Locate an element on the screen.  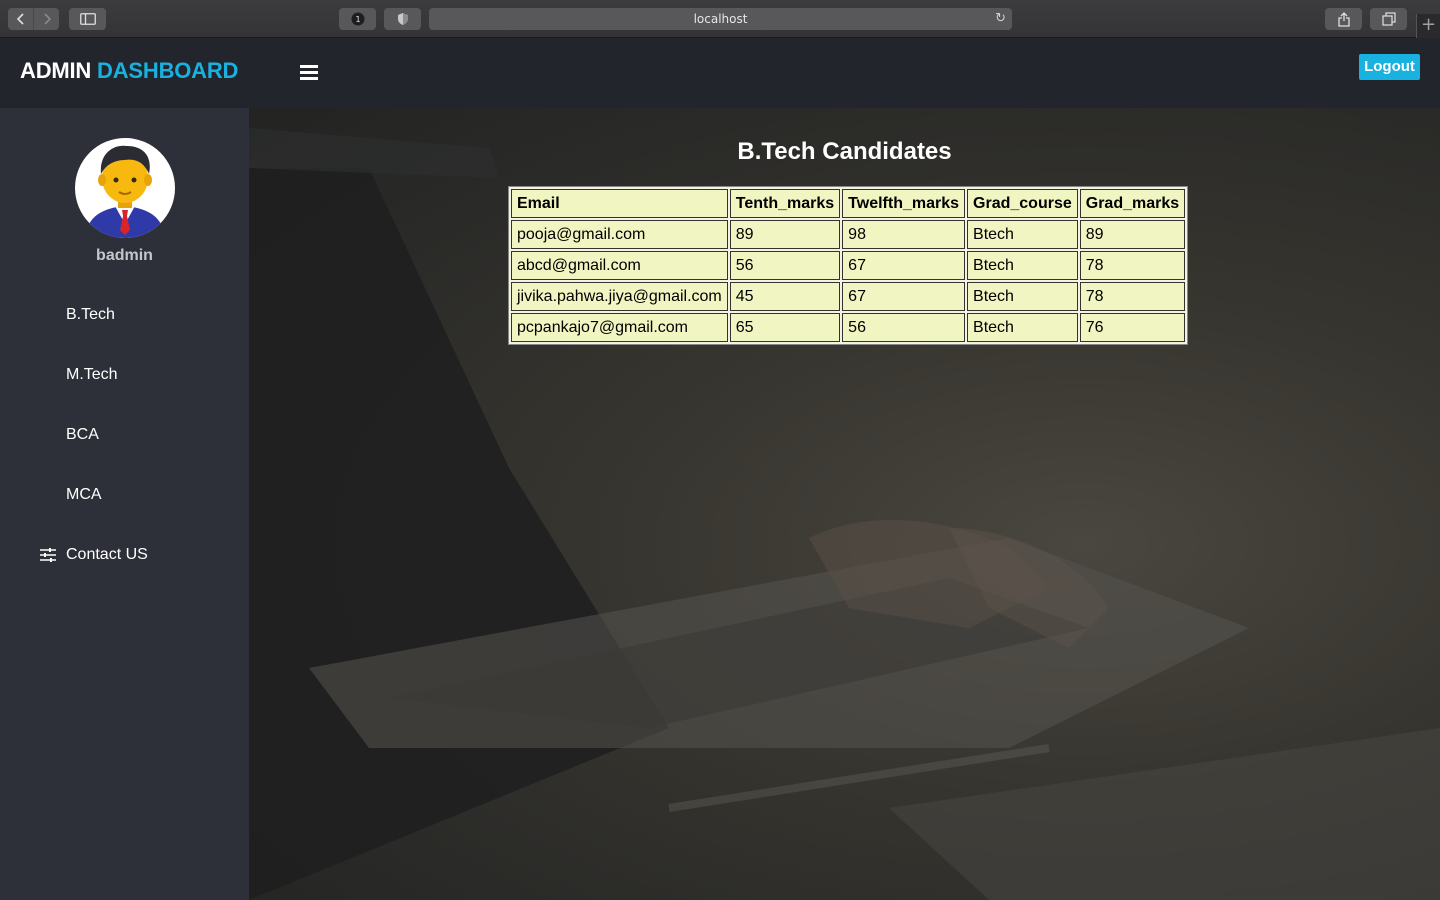
menu-toggle-icon is located at coordinates (309, 72).